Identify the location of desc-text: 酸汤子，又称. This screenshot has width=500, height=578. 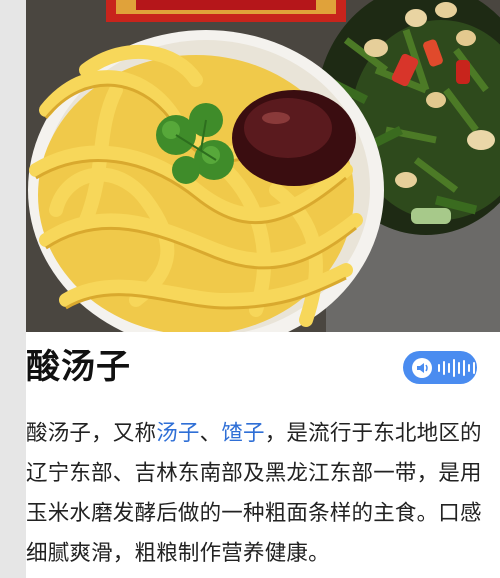
(91, 433).